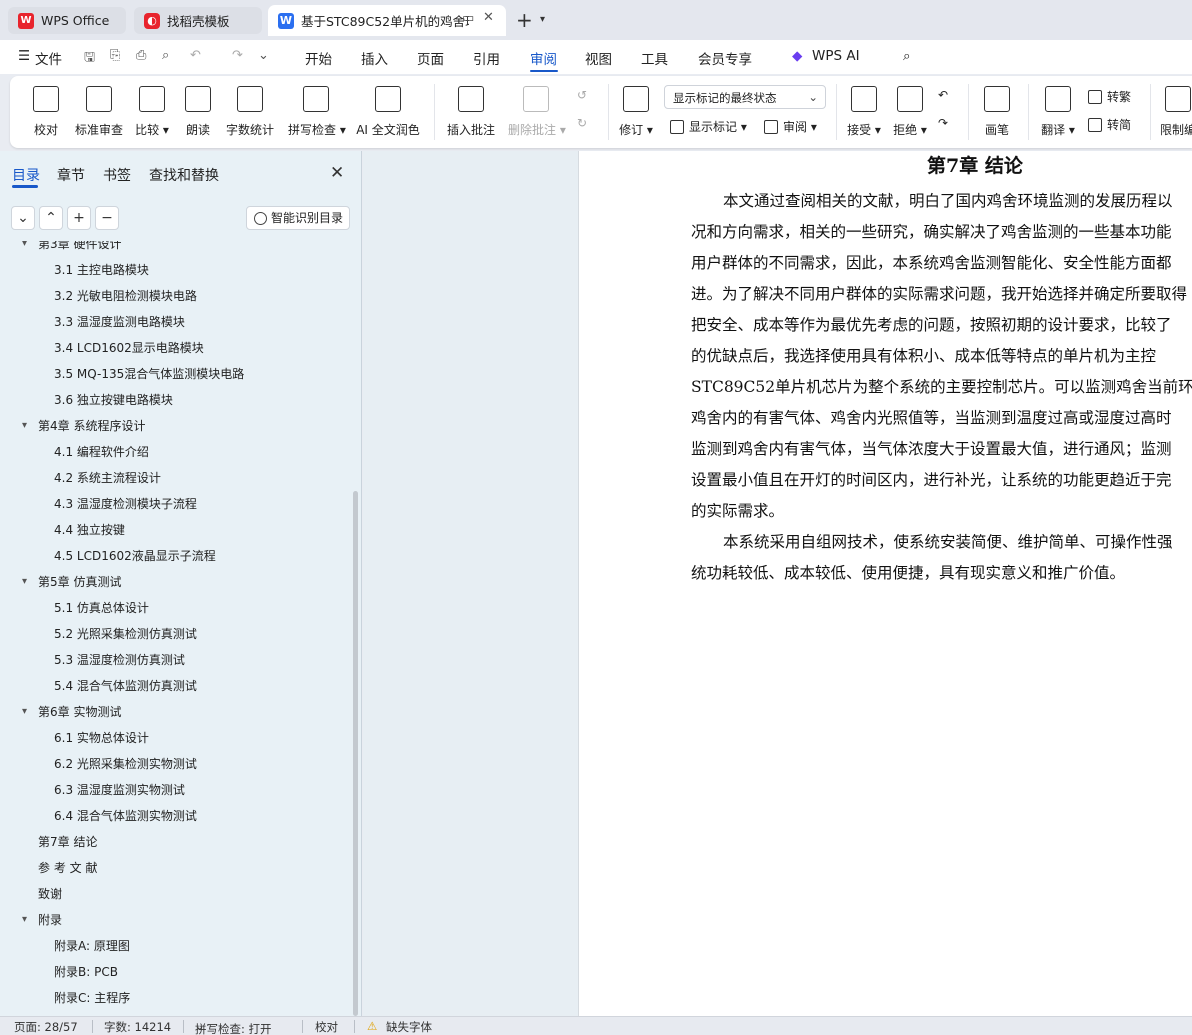 This screenshot has width=1192, height=1035. Describe the element at coordinates (537, 112) in the screenshot. I see `delete-comment-button: 删除批注 ▾` at that location.